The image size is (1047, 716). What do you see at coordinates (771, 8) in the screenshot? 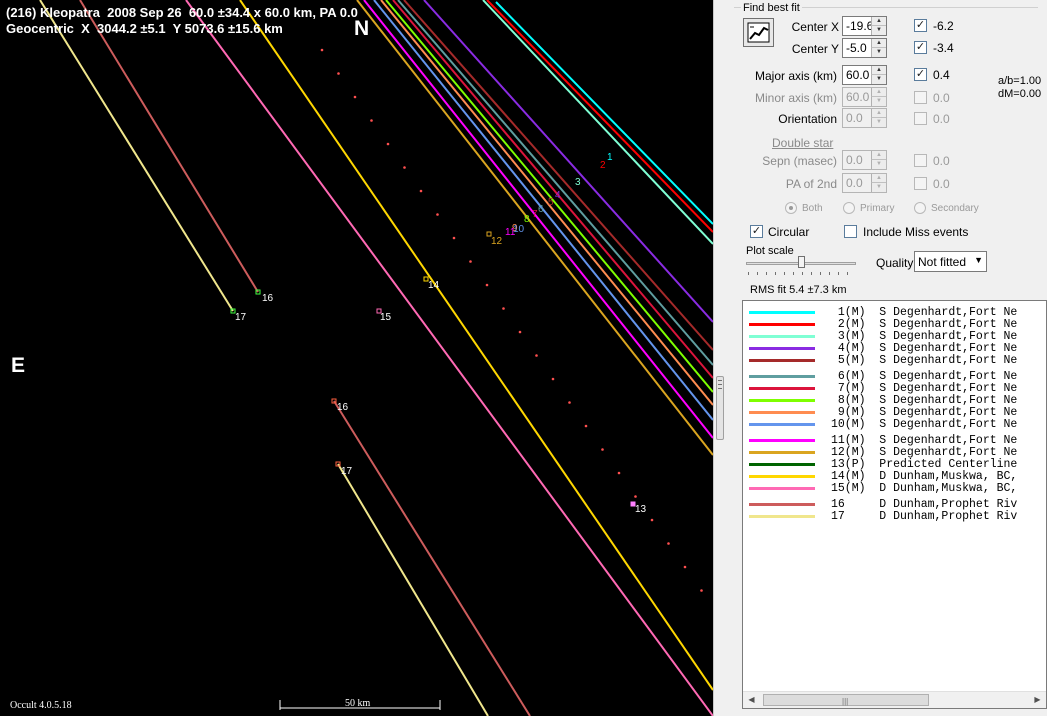
I see `find-best-fit-title: Find best fit` at bounding box center [771, 8].